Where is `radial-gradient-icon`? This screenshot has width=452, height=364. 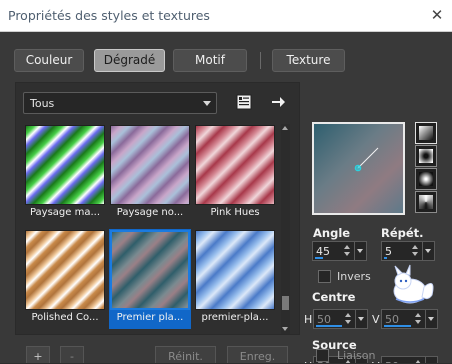
radial-gradient-icon is located at coordinates (426, 202).